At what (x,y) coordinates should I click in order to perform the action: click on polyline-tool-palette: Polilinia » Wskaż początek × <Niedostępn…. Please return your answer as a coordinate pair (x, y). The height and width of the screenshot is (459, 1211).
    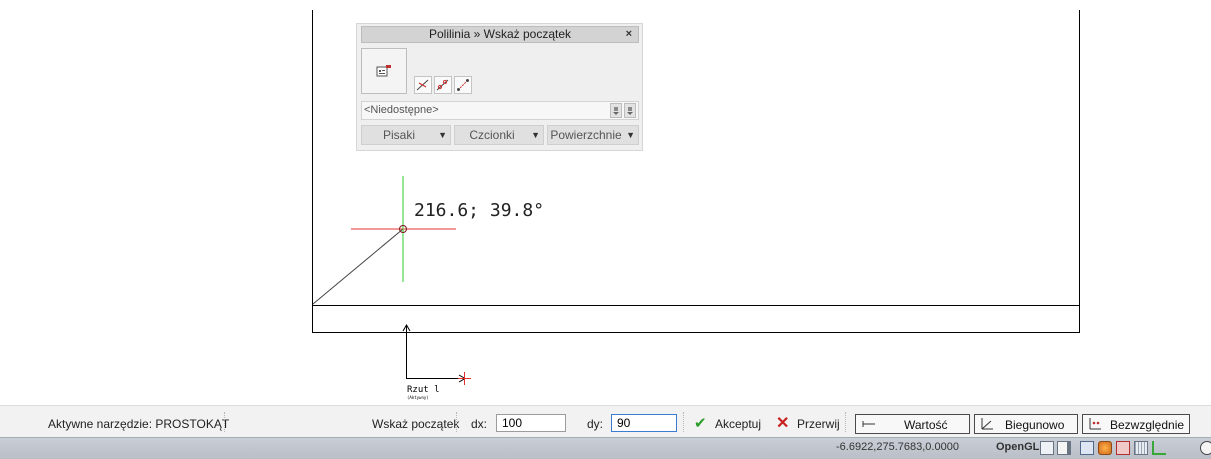
    Looking at the image, I should click on (499, 87).